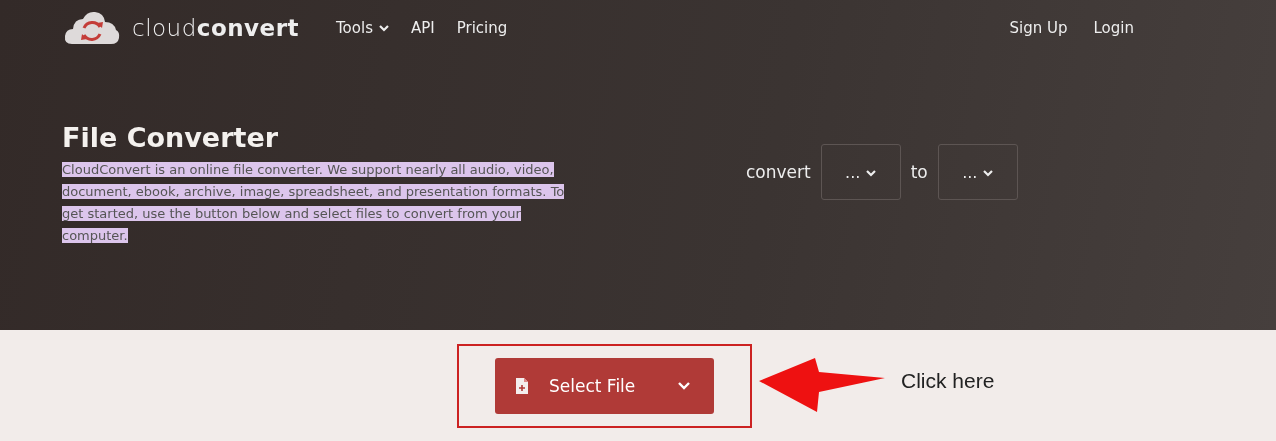 The width and height of the screenshot is (1276, 441). Describe the element at coordinates (170, 137) in the screenshot. I see `page-title: File Converter` at that location.